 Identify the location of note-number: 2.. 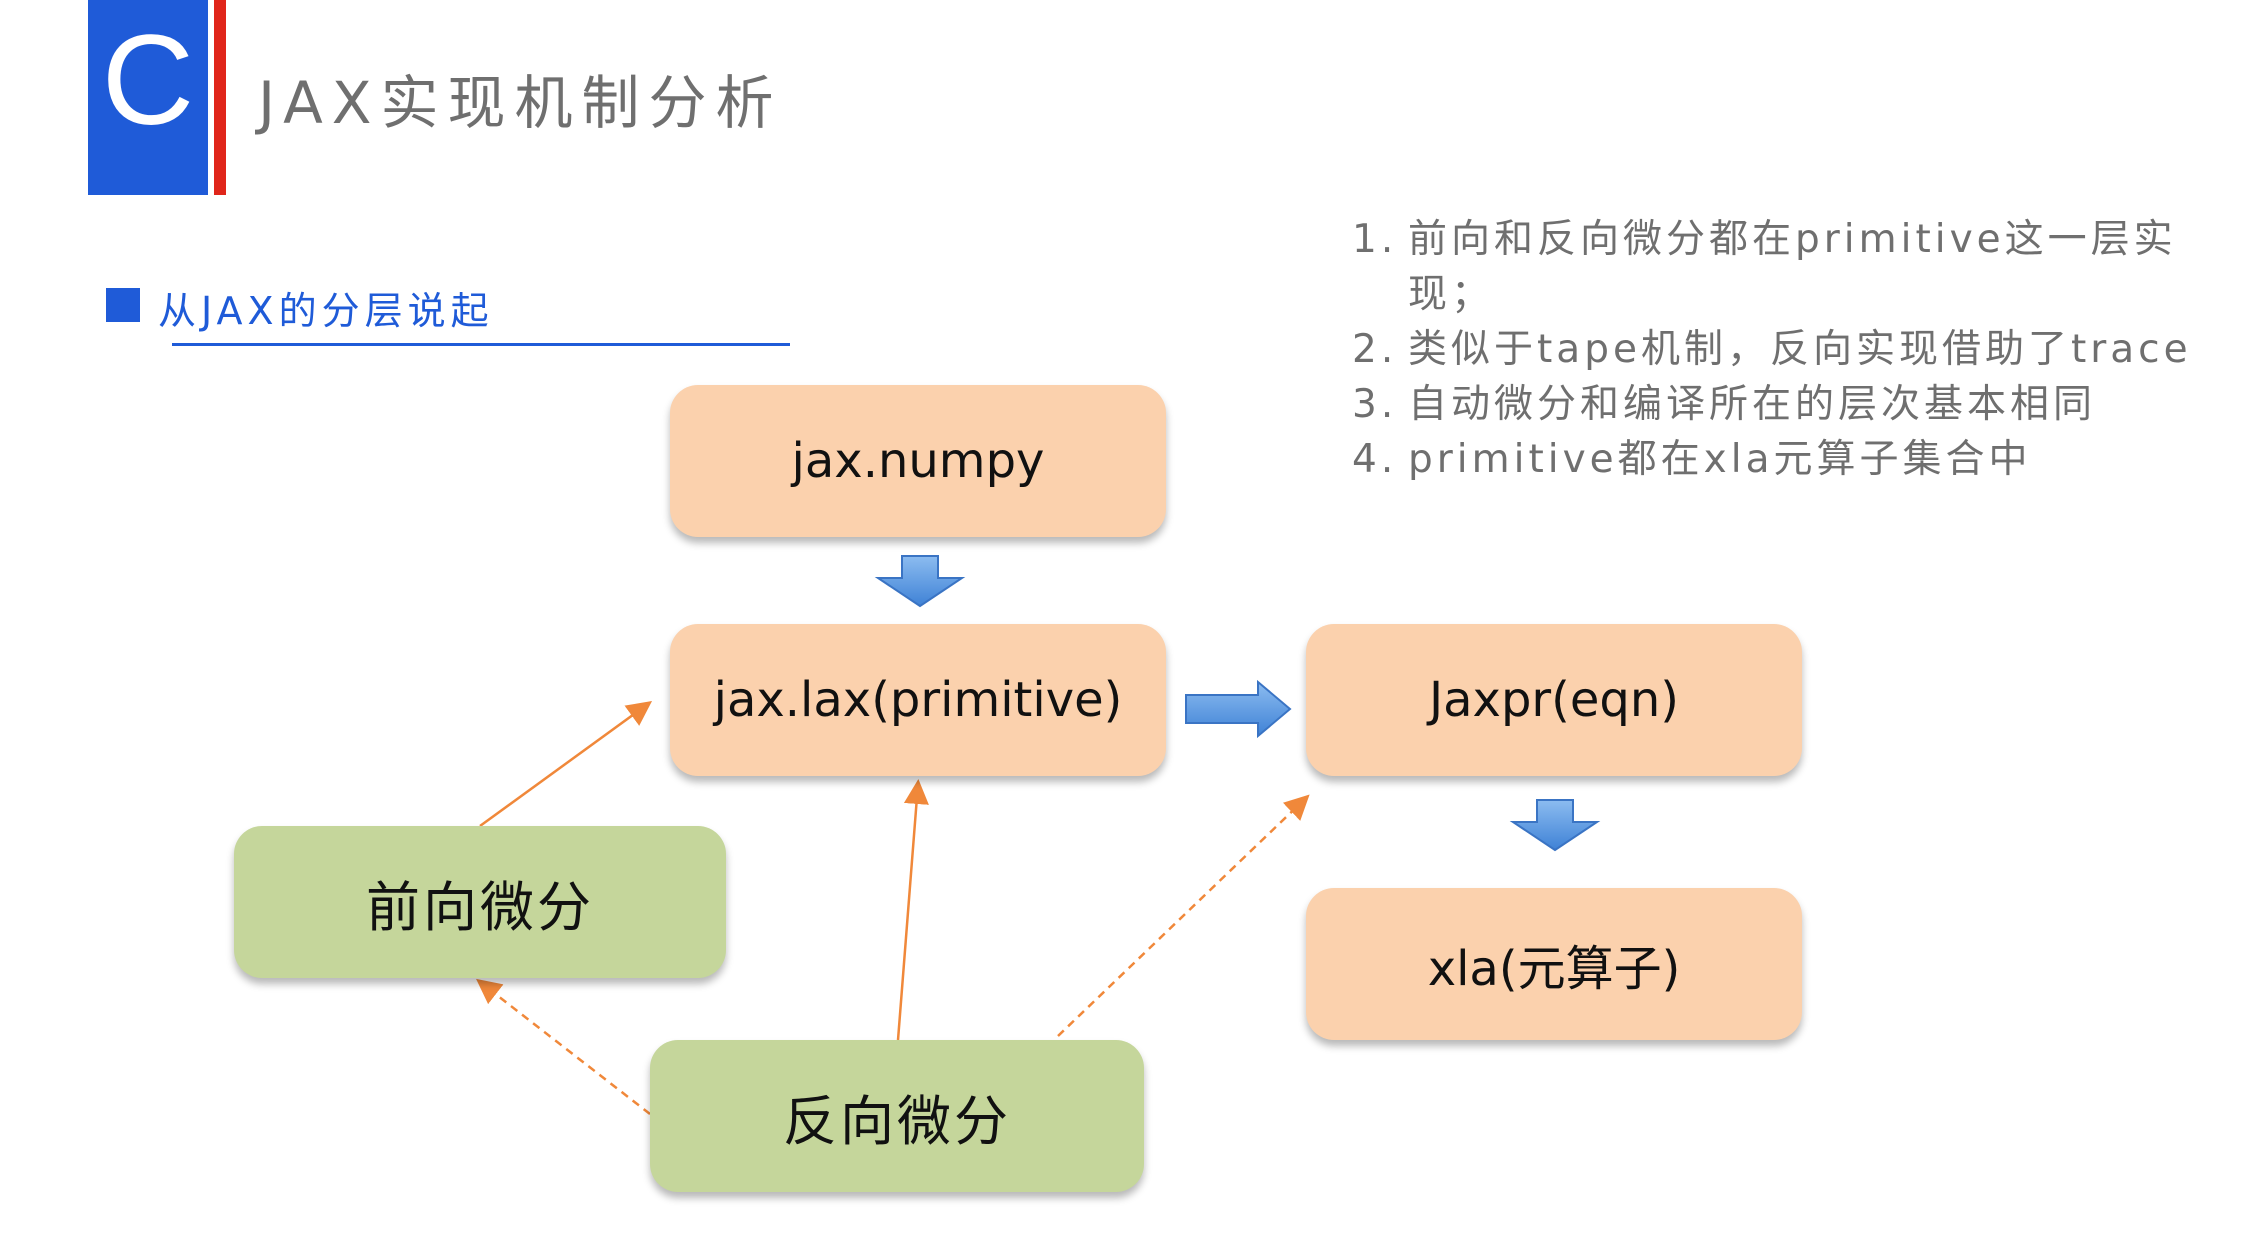
(1375, 349).